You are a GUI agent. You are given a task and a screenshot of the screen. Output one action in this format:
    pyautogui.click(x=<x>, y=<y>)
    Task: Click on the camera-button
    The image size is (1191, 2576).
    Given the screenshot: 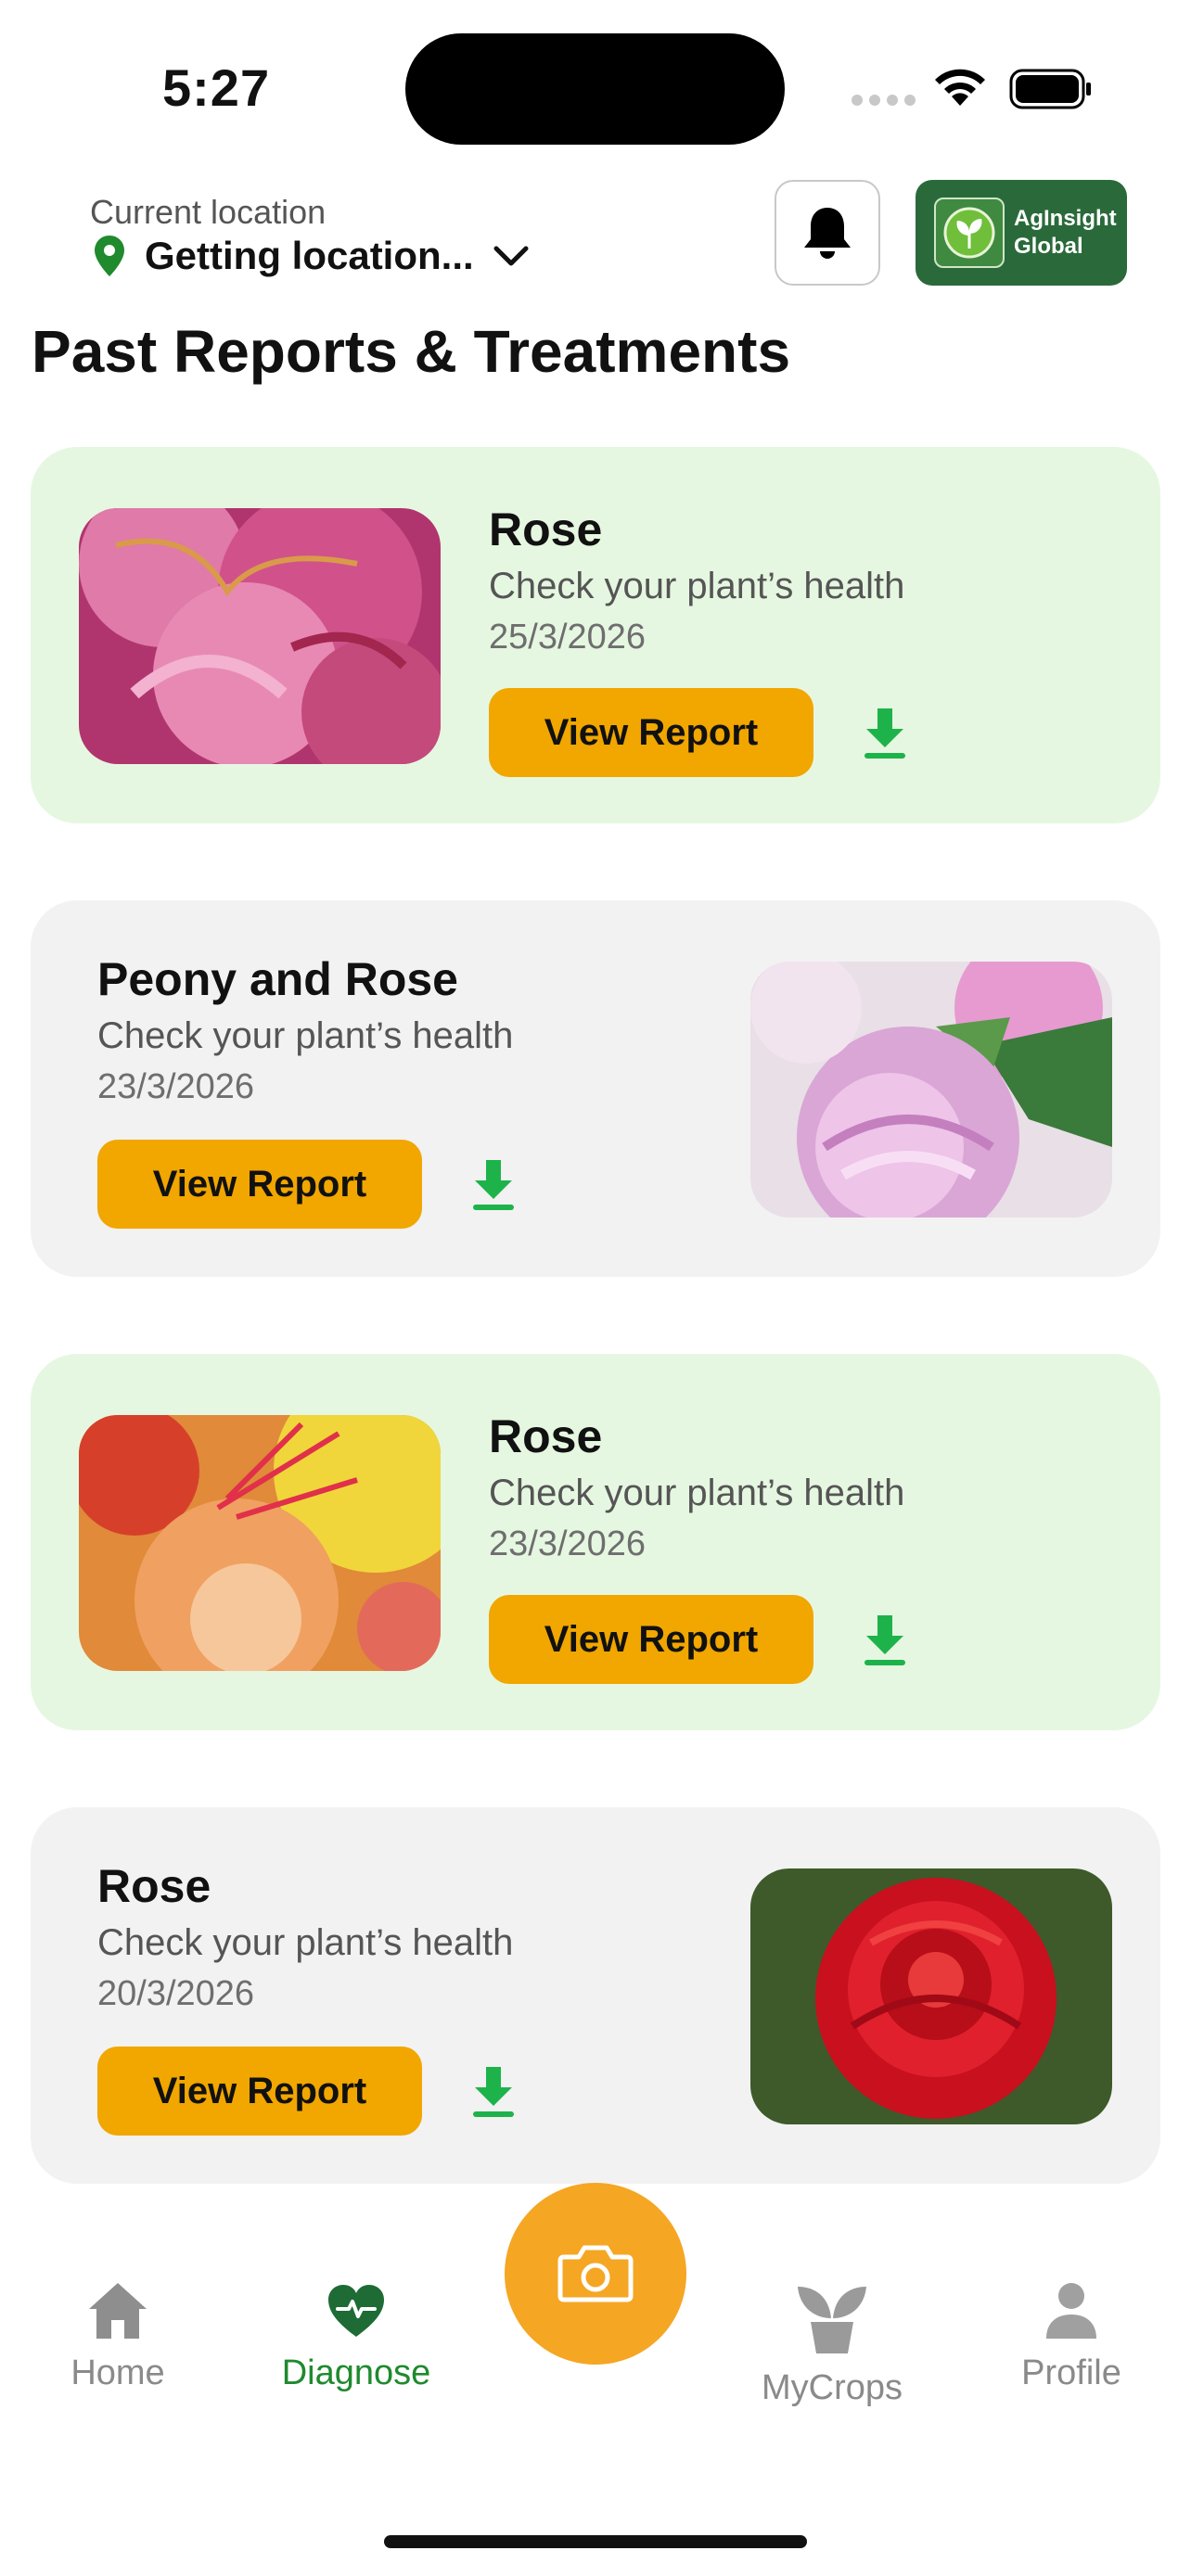 What is the action you would take?
    pyautogui.click(x=595, y=2274)
    